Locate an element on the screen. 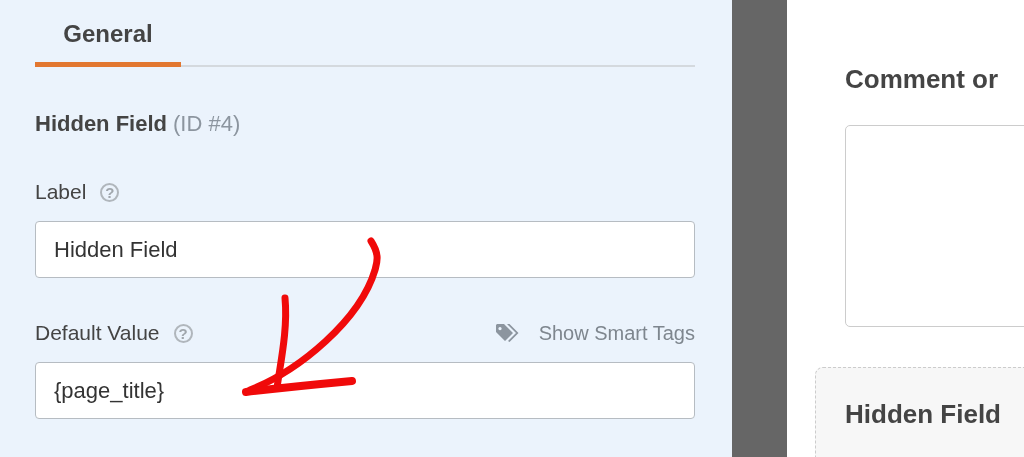  field-label: Hidden Field is located at coordinates (923, 414).